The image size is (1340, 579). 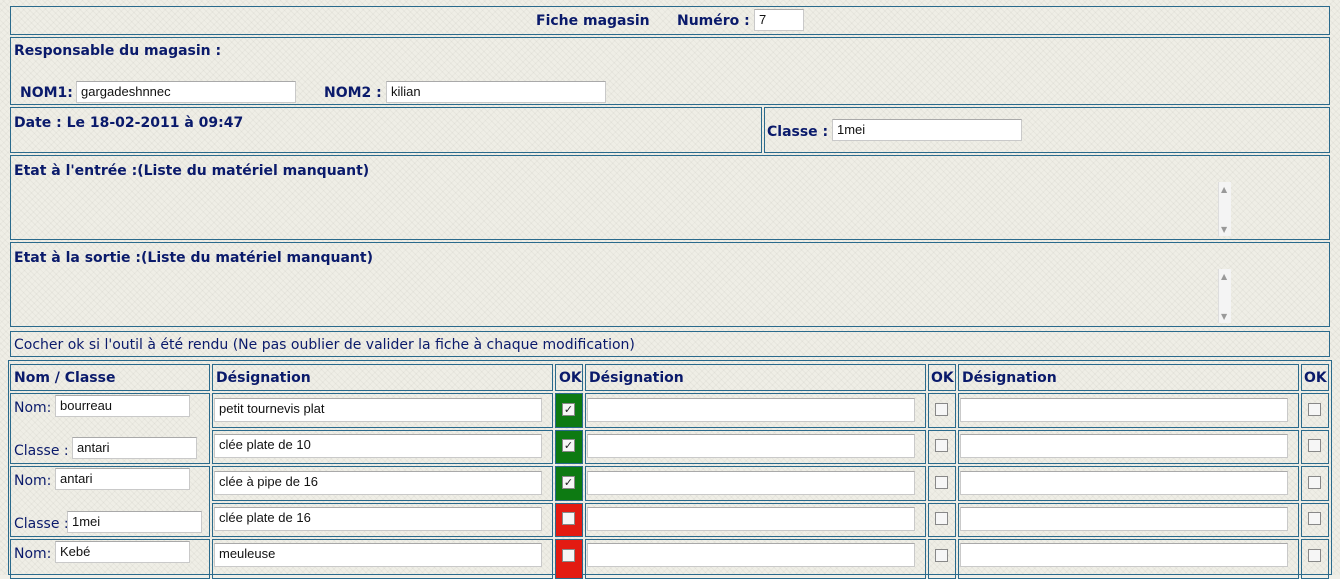 What do you see at coordinates (496, 92) in the screenshot?
I see `nom2-field: kilian` at bounding box center [496, 92].